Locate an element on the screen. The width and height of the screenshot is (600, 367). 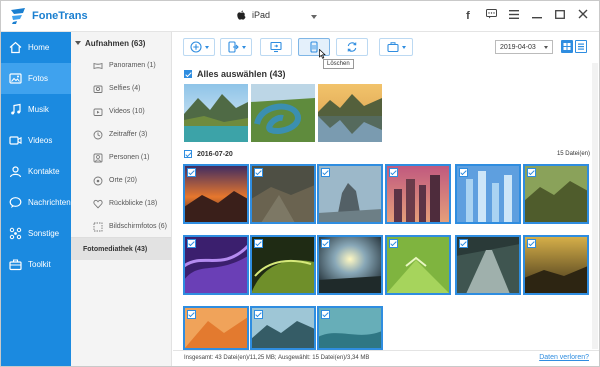
album-group-header: Aufnahmen (63) is located at coordinates (121, 43).